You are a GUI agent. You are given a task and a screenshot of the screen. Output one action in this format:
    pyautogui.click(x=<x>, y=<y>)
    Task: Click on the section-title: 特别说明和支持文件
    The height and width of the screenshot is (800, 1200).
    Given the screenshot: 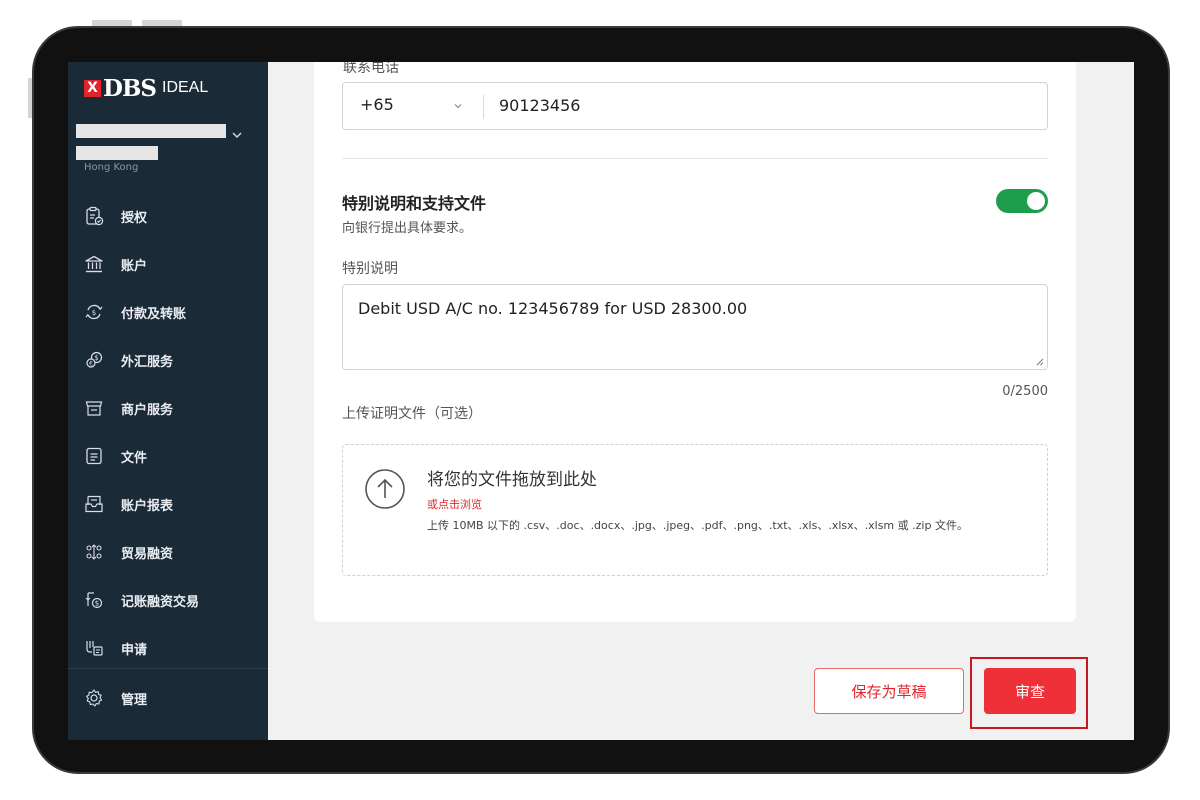 What is the action you would take?
    pyautogui.click(x=414, y=203)
    